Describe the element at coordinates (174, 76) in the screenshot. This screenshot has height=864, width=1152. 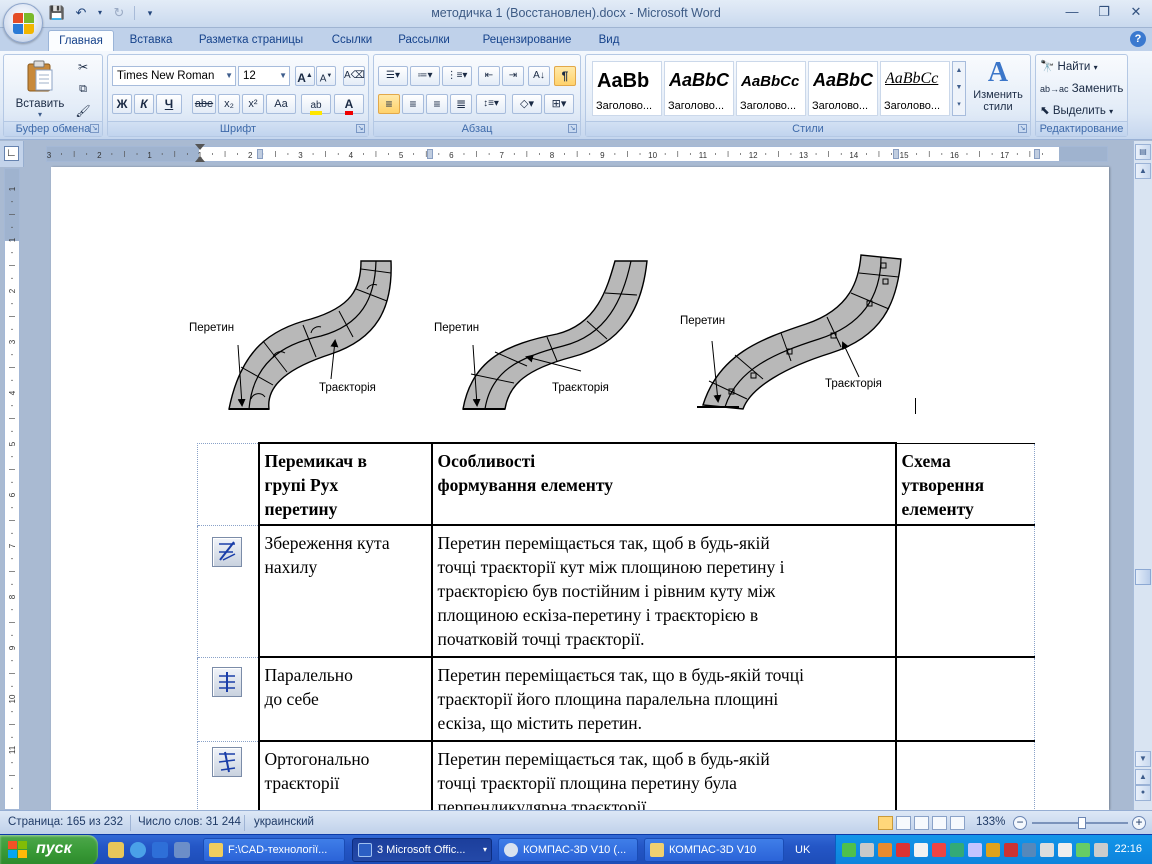
I see `font-name-combo: Times New Roman ▼` at that location.